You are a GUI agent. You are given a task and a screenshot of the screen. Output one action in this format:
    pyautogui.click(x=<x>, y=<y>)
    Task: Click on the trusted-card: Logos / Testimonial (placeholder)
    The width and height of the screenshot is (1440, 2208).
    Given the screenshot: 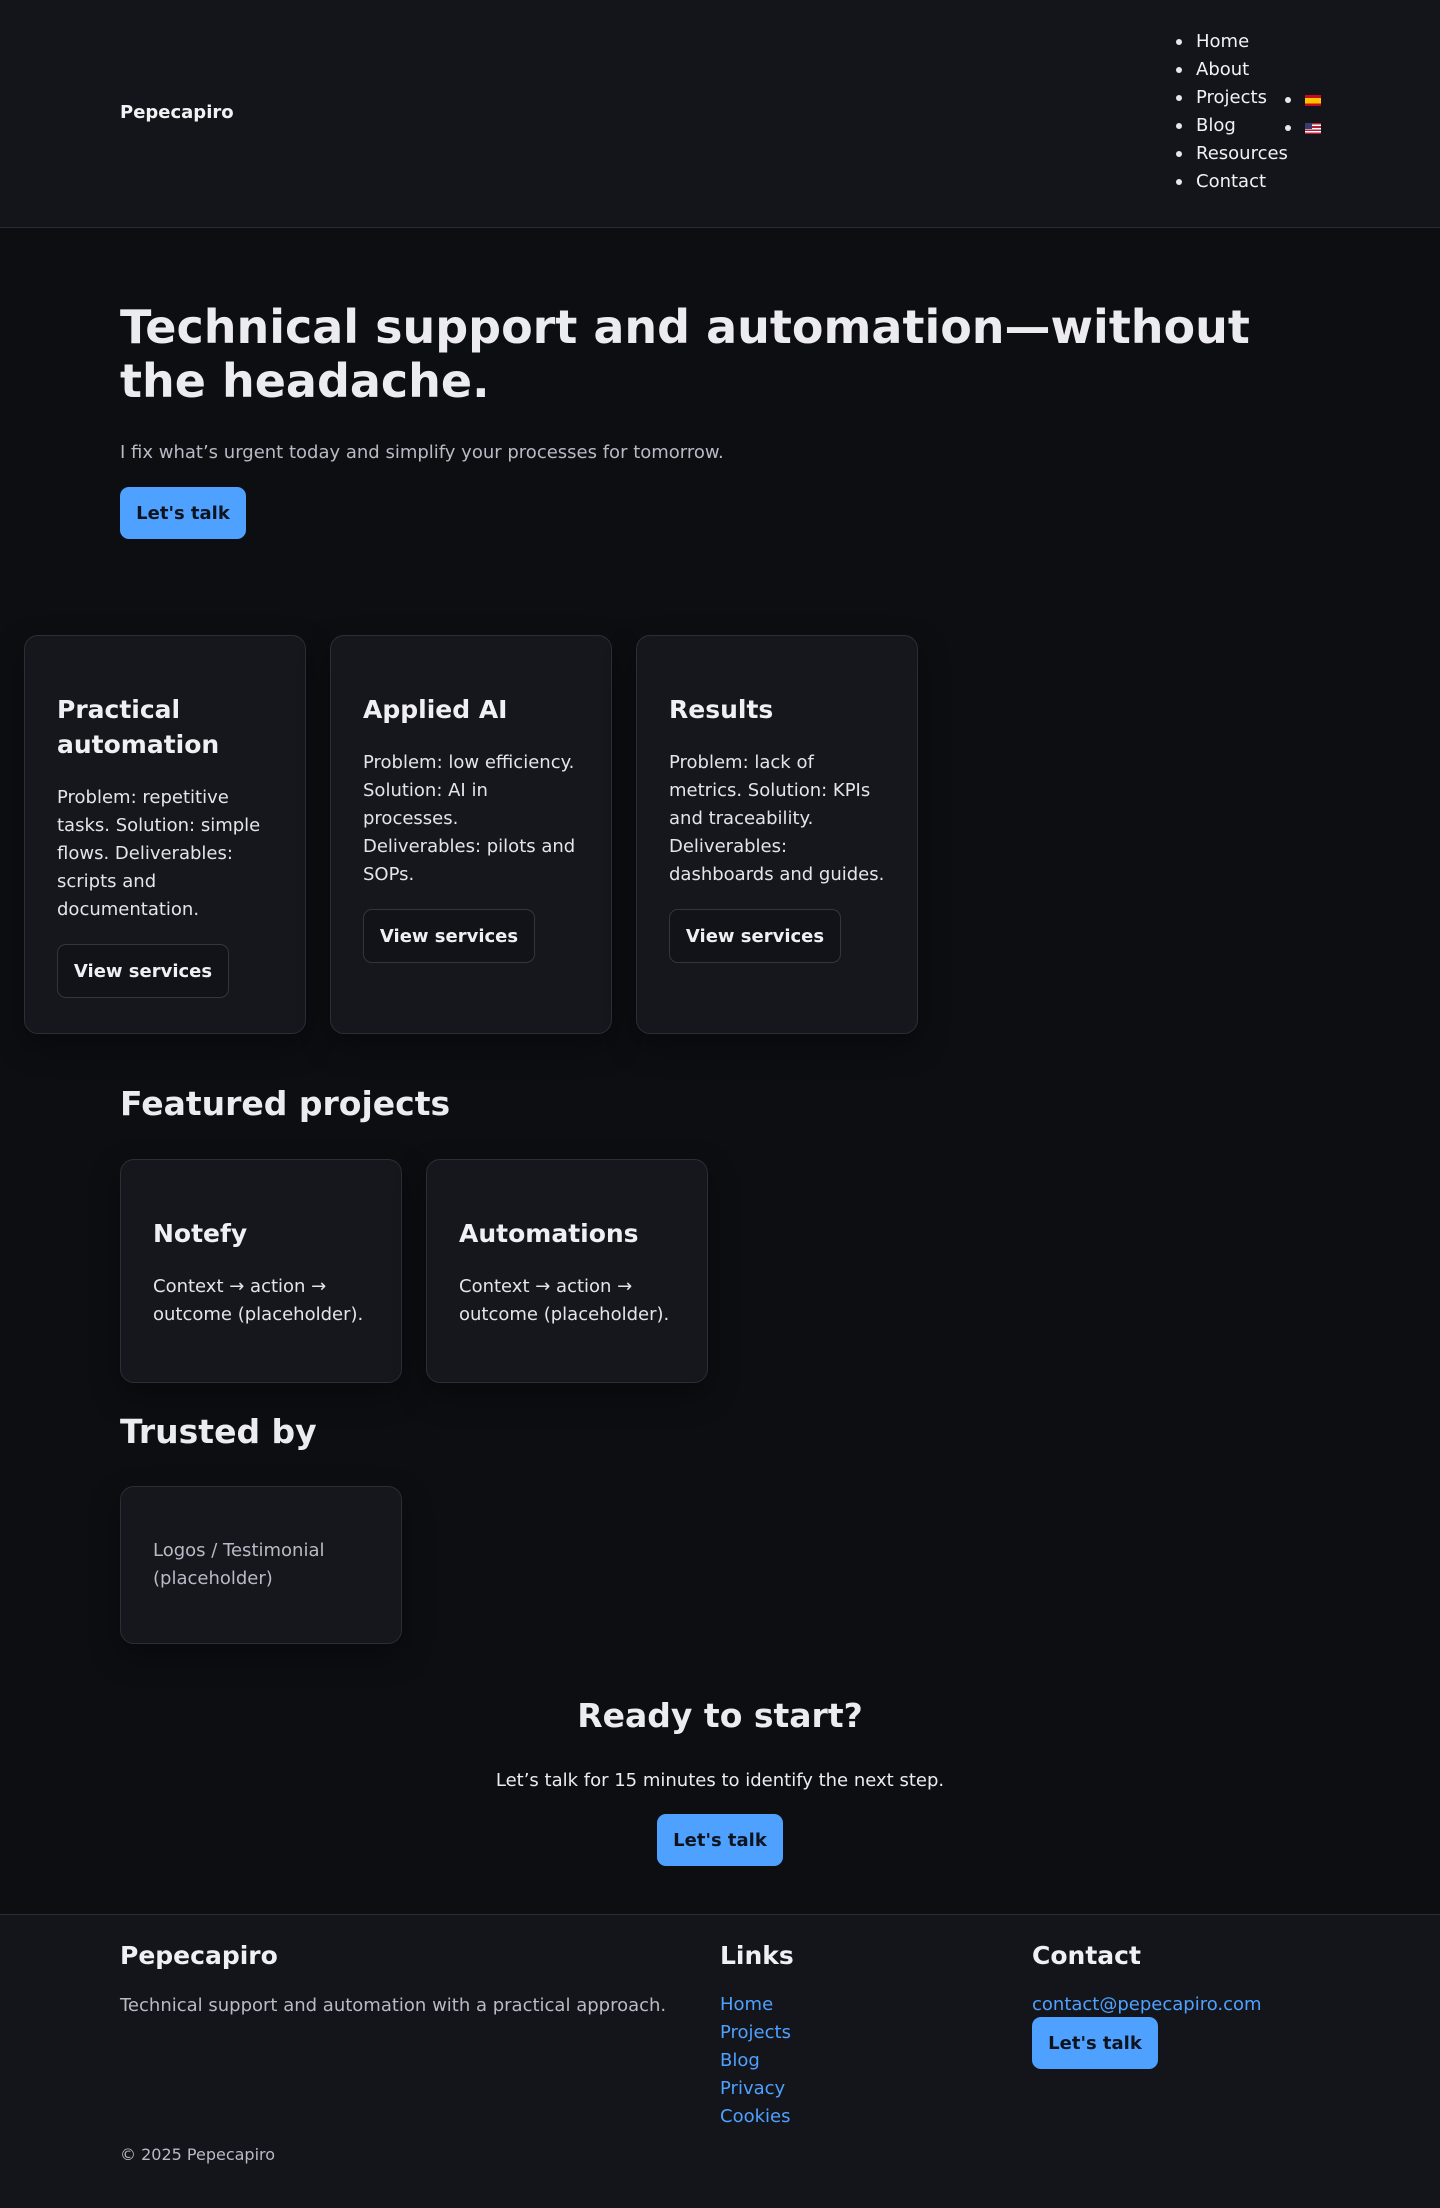 What is the action you would take?
    pyautogui.click(x=261, y=1565)
    